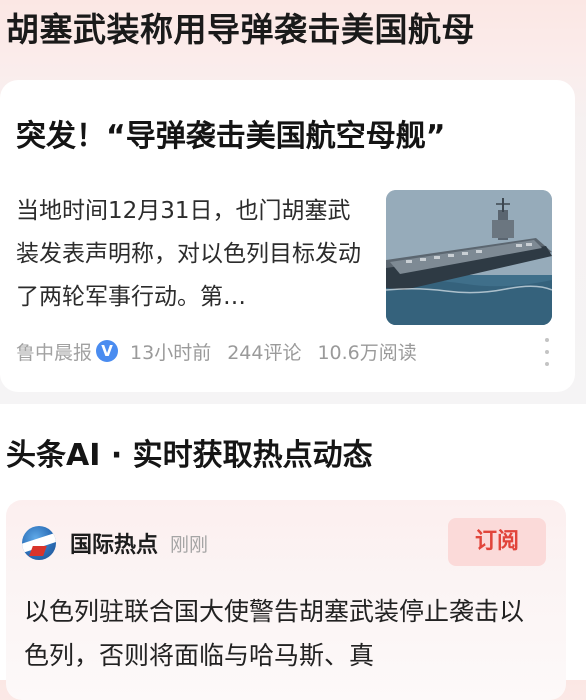 This screenshot has height=700, width=586. What do you see at coordinates (240, 30) in the screenshot?
I see `page-headline: 胡塞武装称用导弹袭击美国航母` at bounding box center [240, 30].